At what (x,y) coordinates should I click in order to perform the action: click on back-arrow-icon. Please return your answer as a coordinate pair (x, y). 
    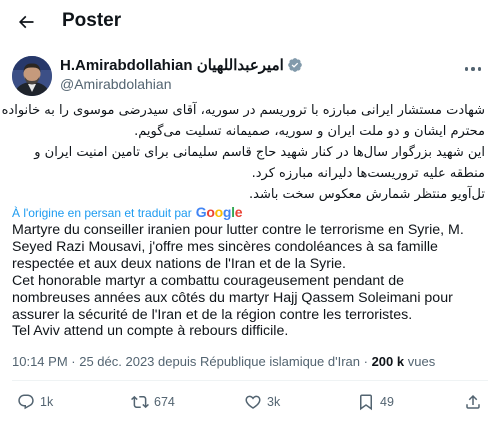
    Looking at the image, I should click on (26, 22).